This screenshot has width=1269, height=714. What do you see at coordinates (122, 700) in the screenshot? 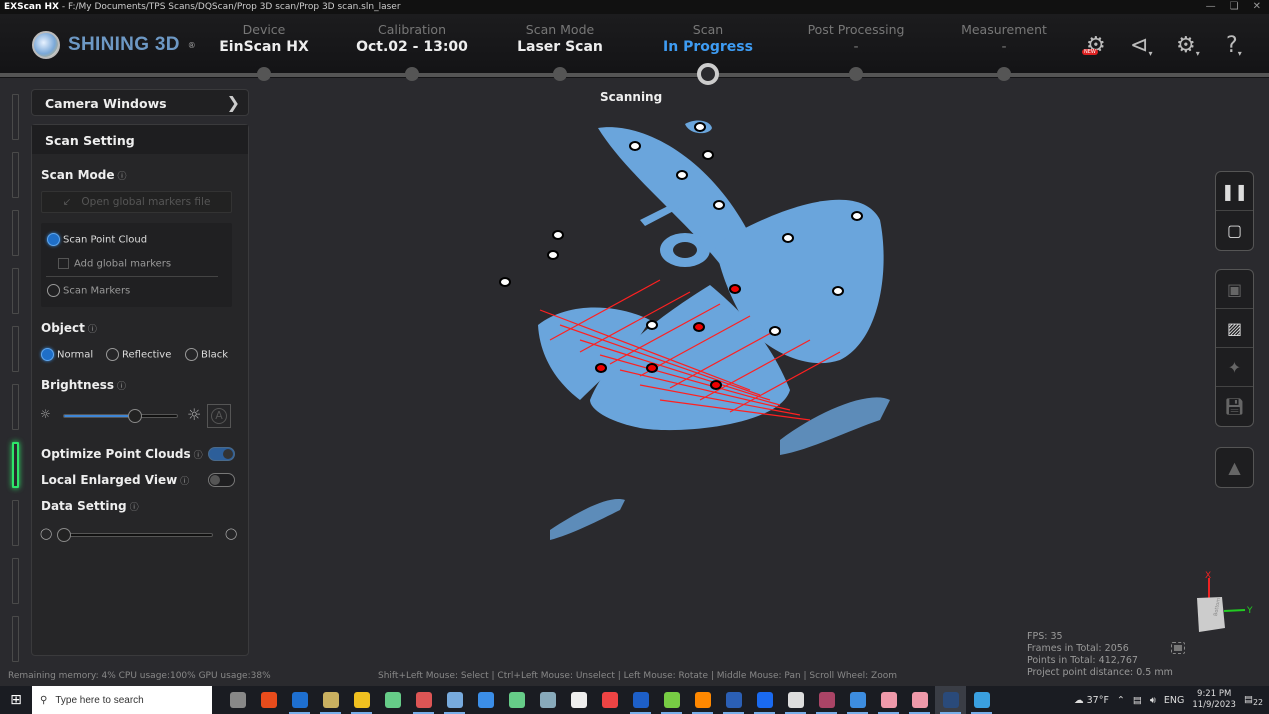
I see `taskbar-search: ⚲ Type here to search` at bounding box center [122, 700].